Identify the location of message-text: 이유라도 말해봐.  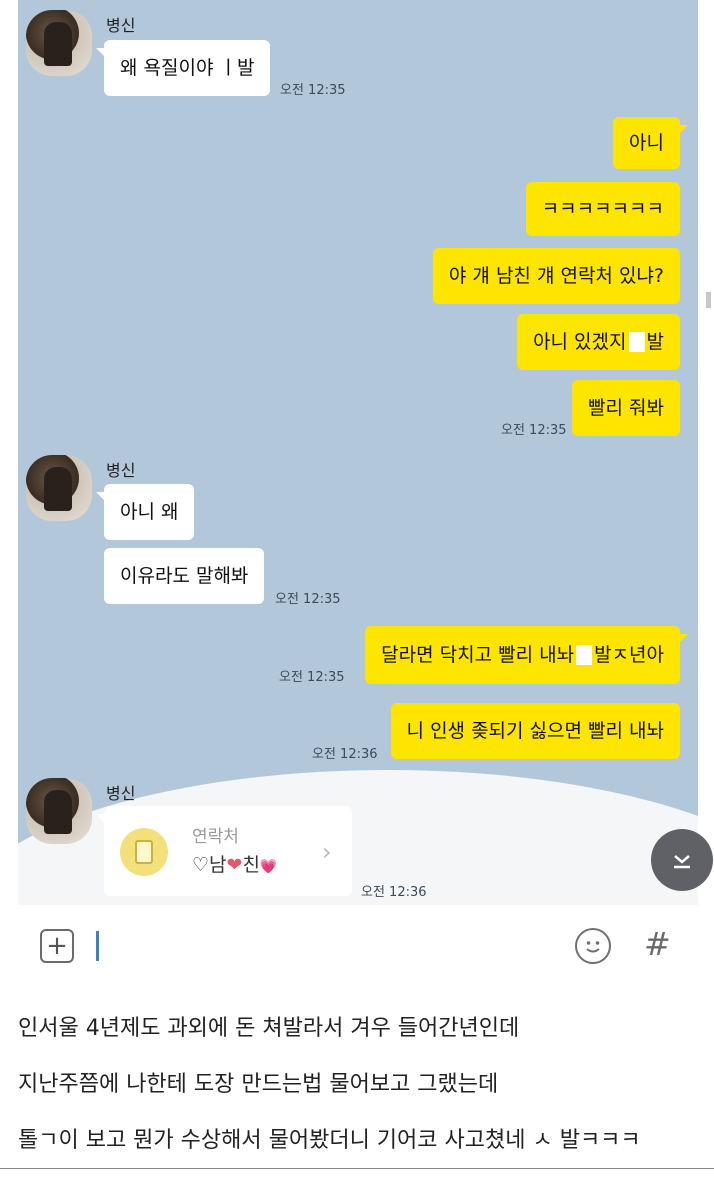
(184, 575).